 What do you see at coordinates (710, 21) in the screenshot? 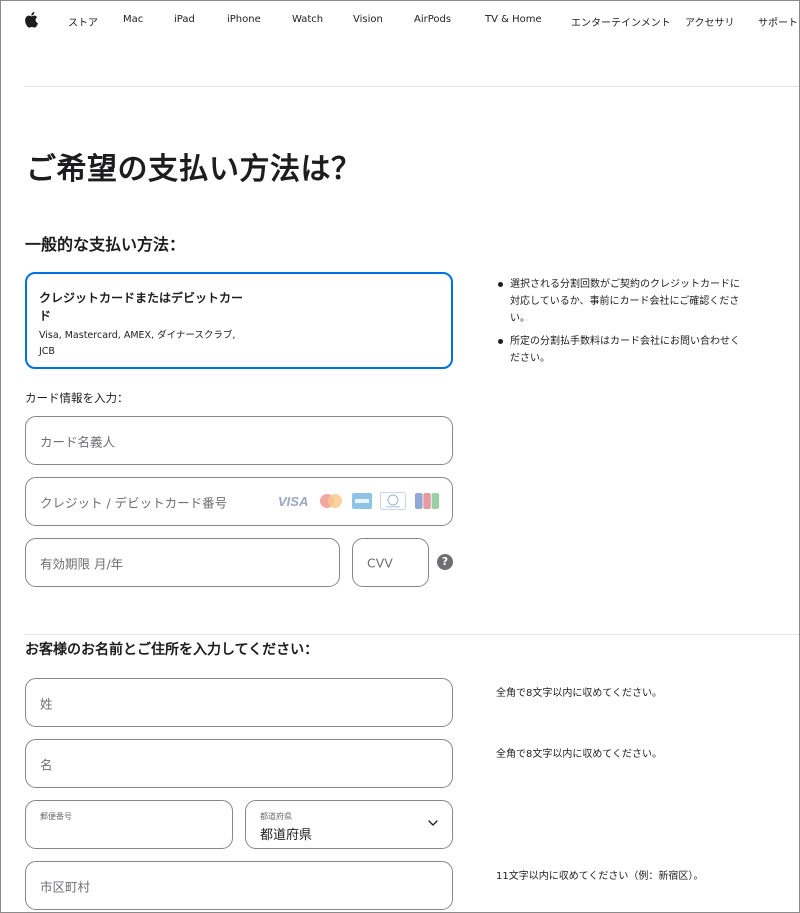
I see `nav-item-accessories: アクセサリ` at bounding box center [710, 21].